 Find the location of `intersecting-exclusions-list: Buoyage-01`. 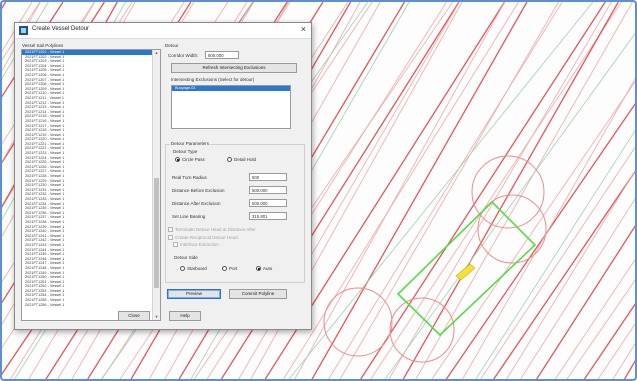

intersecting-exclusions-list: Buoyage-01 is located at coordinates (231, 107).